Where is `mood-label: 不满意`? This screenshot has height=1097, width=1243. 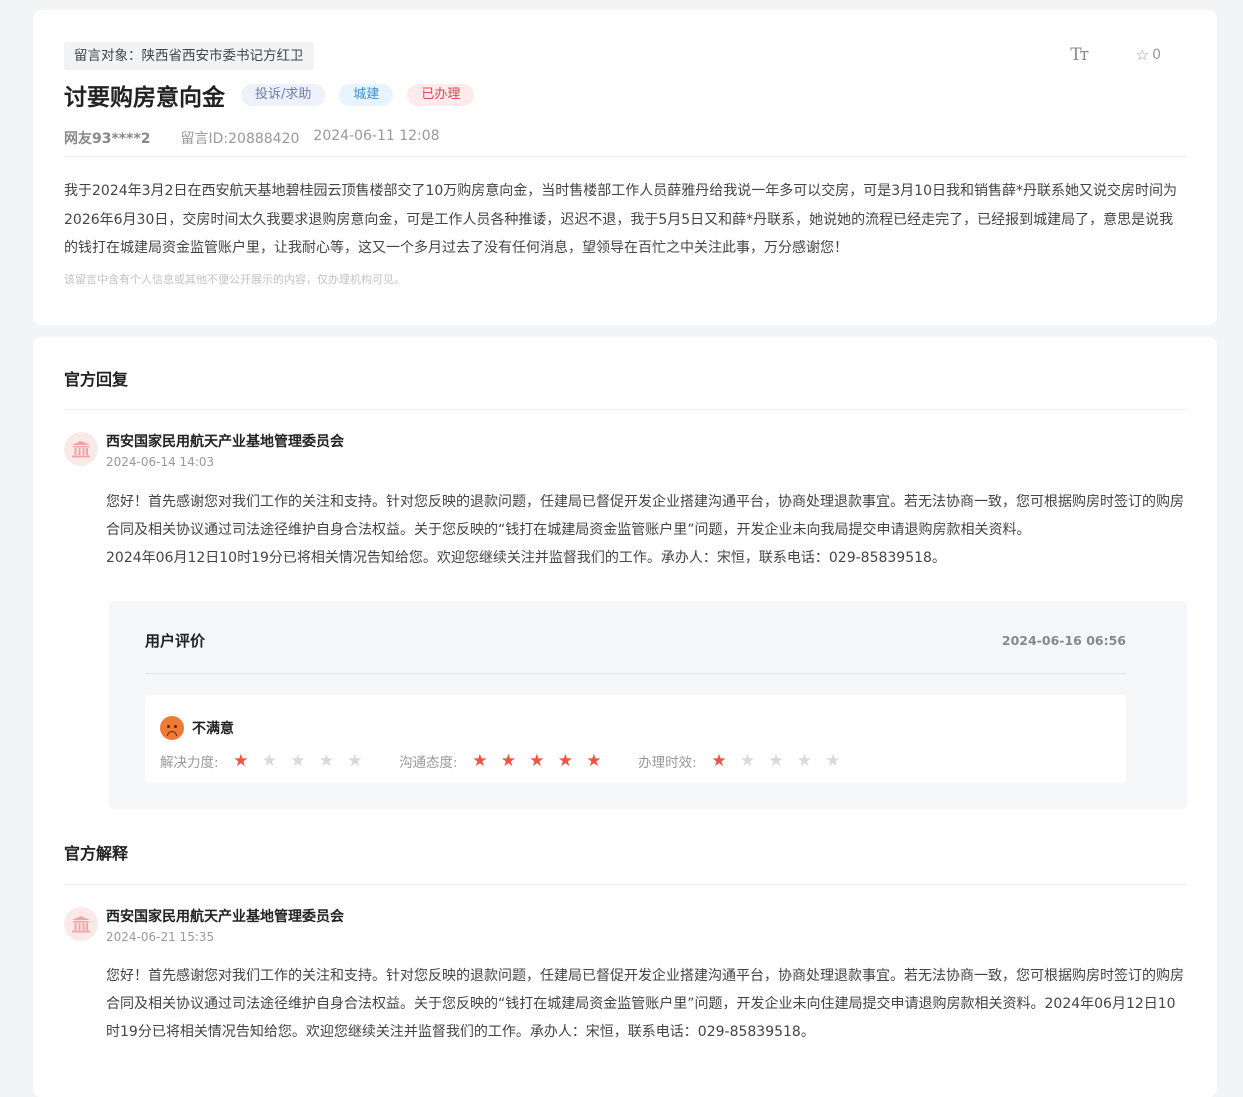 mood-label: 不满意 is located at coordinates (213, 729).